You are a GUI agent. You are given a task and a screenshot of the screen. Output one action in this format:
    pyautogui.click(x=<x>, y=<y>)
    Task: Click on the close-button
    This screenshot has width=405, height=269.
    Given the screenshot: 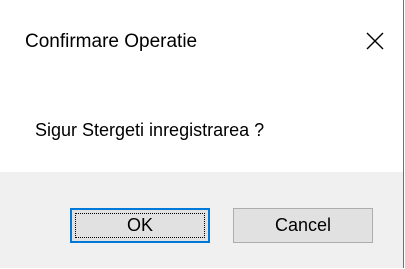 What is the action you would take?
    pyautogui.click(x=375, y=41)
    